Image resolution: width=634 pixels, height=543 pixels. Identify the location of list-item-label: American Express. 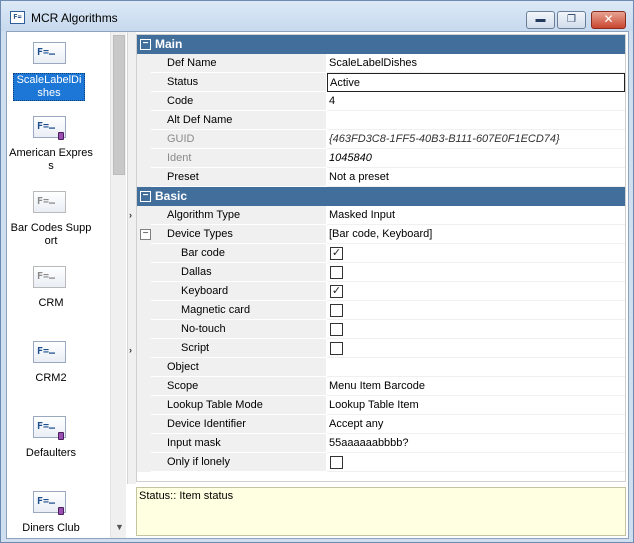
(51, 159).